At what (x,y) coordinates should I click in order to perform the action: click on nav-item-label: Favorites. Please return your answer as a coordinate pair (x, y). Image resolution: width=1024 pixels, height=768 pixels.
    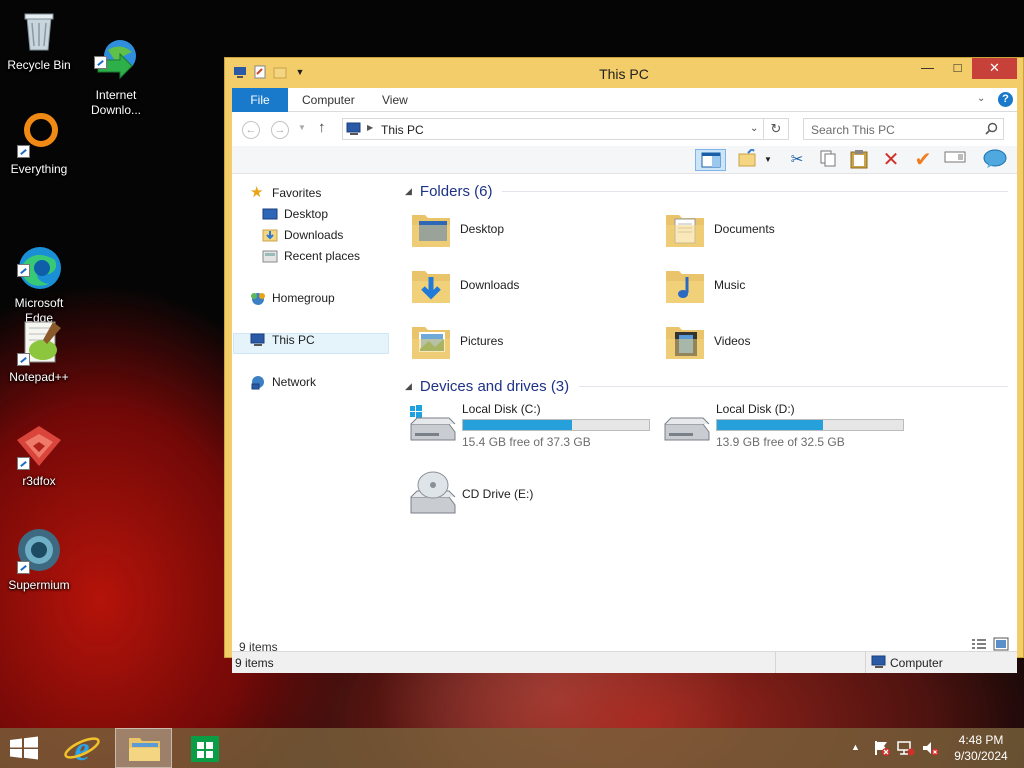
    Looking at the image, I should click on (297, 193).